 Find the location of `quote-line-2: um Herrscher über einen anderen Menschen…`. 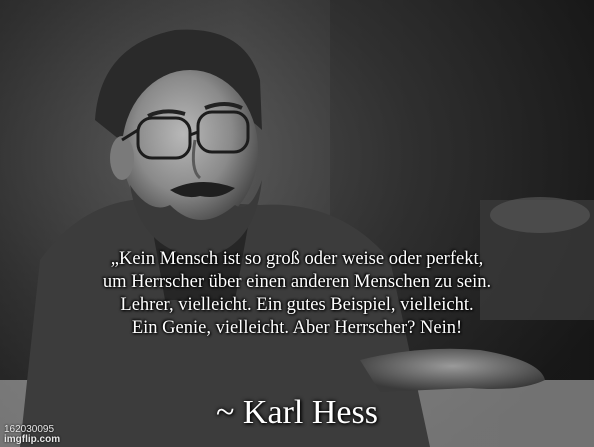

quote-line-2: um Herrscher über einen anderen Menschen… is located at coordinates (297, 282).